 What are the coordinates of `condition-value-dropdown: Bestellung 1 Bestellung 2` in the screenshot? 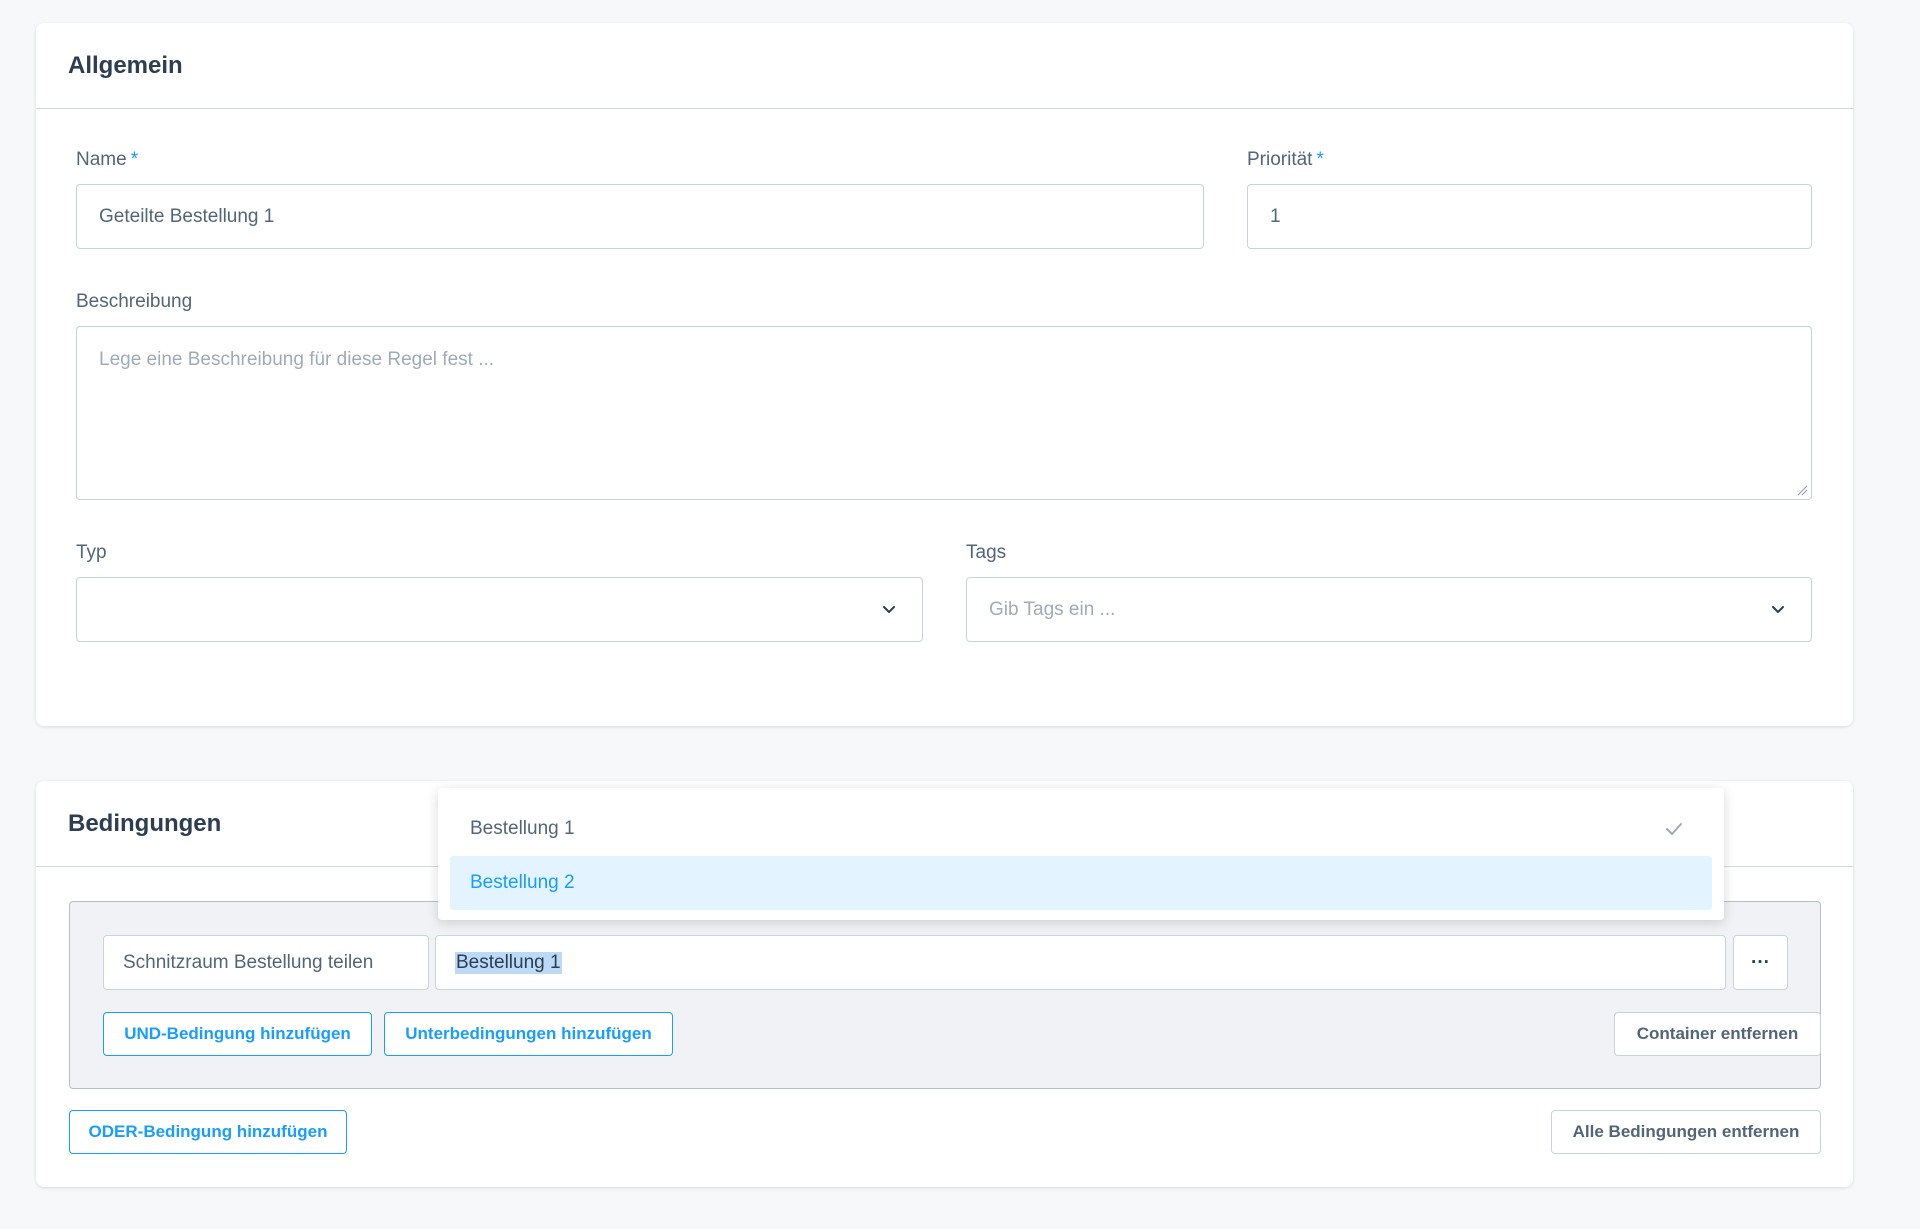 It's located at (1081, 854).